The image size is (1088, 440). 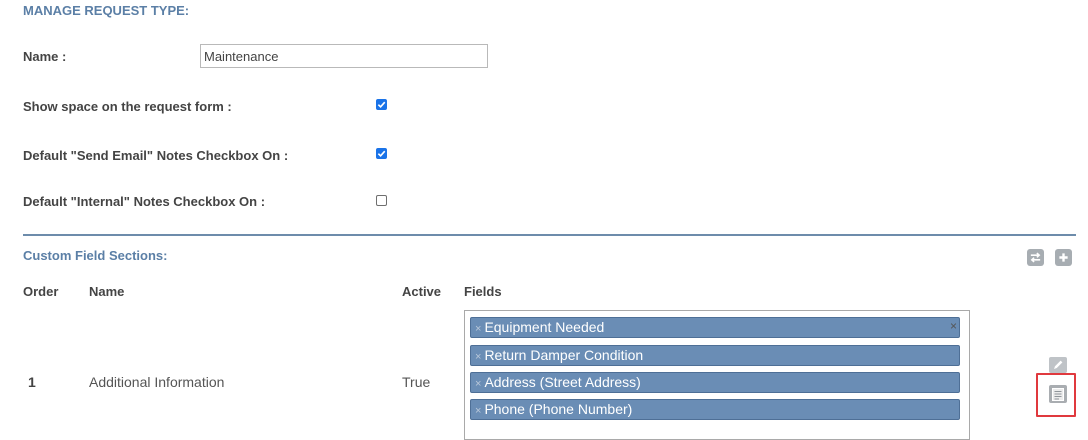 What do you see at coordinates (953, 326) in the screenshot?
I see `clear-selection-icon: ×` at bounding box center [953, 326].